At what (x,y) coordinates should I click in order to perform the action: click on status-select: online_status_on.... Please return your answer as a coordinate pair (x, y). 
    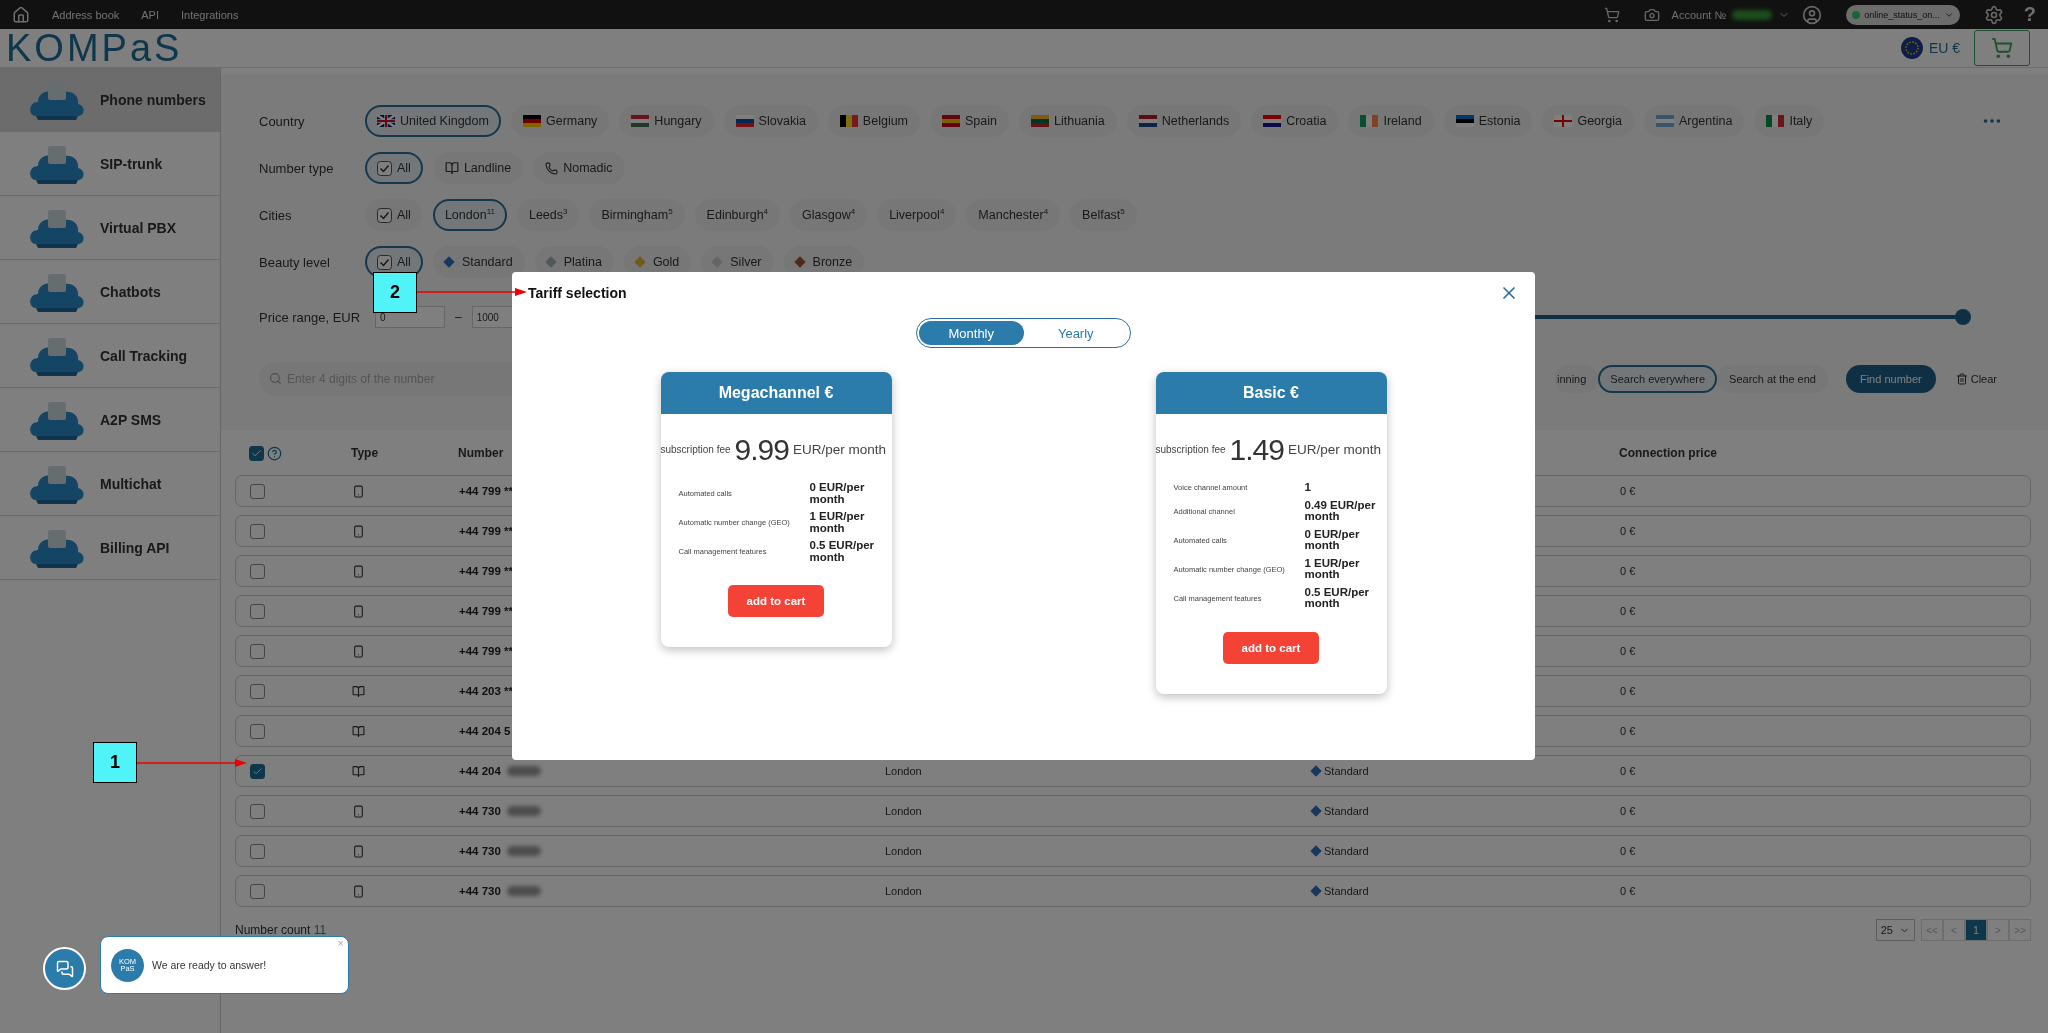
    Looking at the image, I should click on (1903, 14).